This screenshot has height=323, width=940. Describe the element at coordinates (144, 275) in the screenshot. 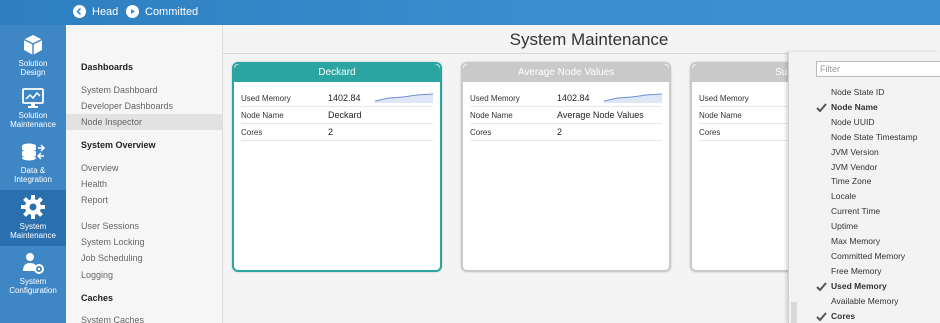

I see `nav-logging: Logging` at that location.